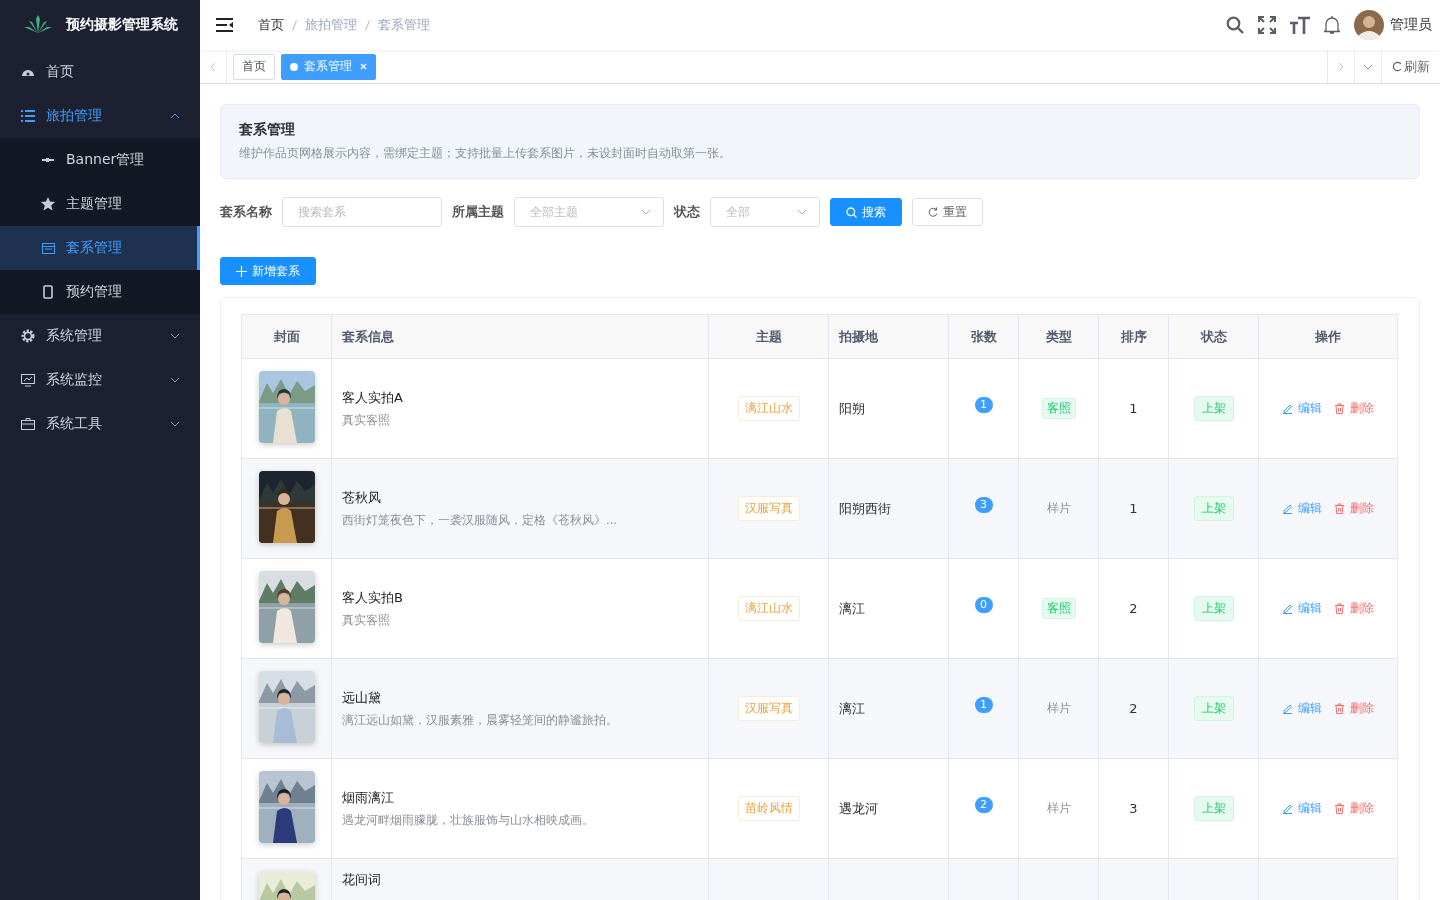  Describe the element at coordinates (983, 504) in the screenshot. I see `count-badge: 3` at that location.